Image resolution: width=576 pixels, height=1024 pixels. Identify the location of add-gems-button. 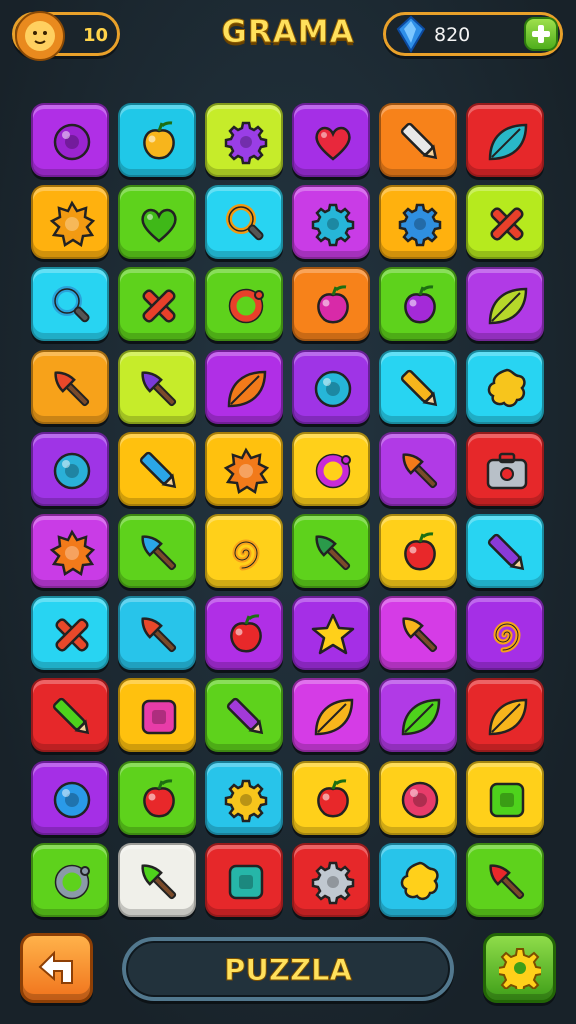
(541, 34).